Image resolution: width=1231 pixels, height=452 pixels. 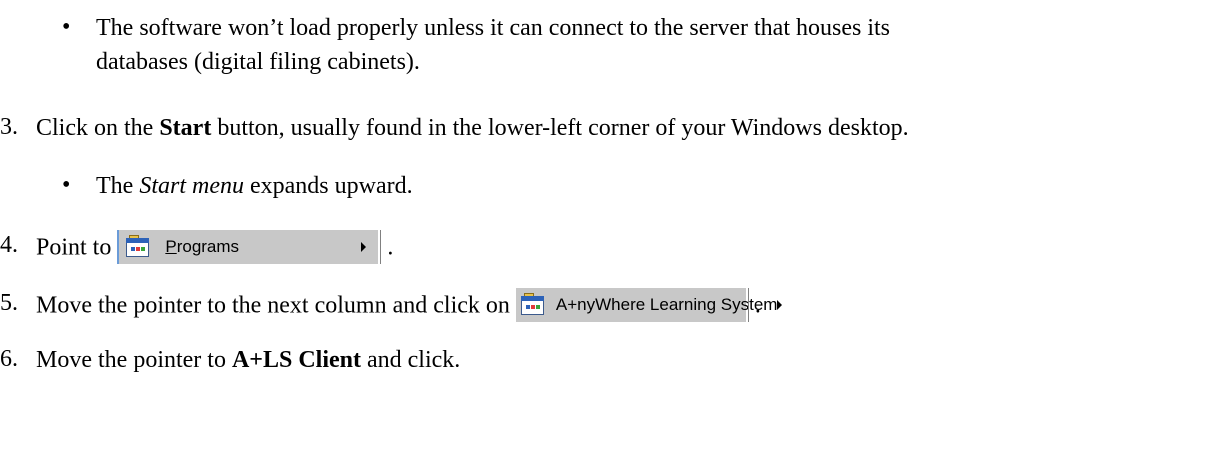 What do you see at coordinates (666, 304) in the screenshot?
I see `anywhere-menu-label: A+nyWhere Learning System` at bounding box center [666, 304].